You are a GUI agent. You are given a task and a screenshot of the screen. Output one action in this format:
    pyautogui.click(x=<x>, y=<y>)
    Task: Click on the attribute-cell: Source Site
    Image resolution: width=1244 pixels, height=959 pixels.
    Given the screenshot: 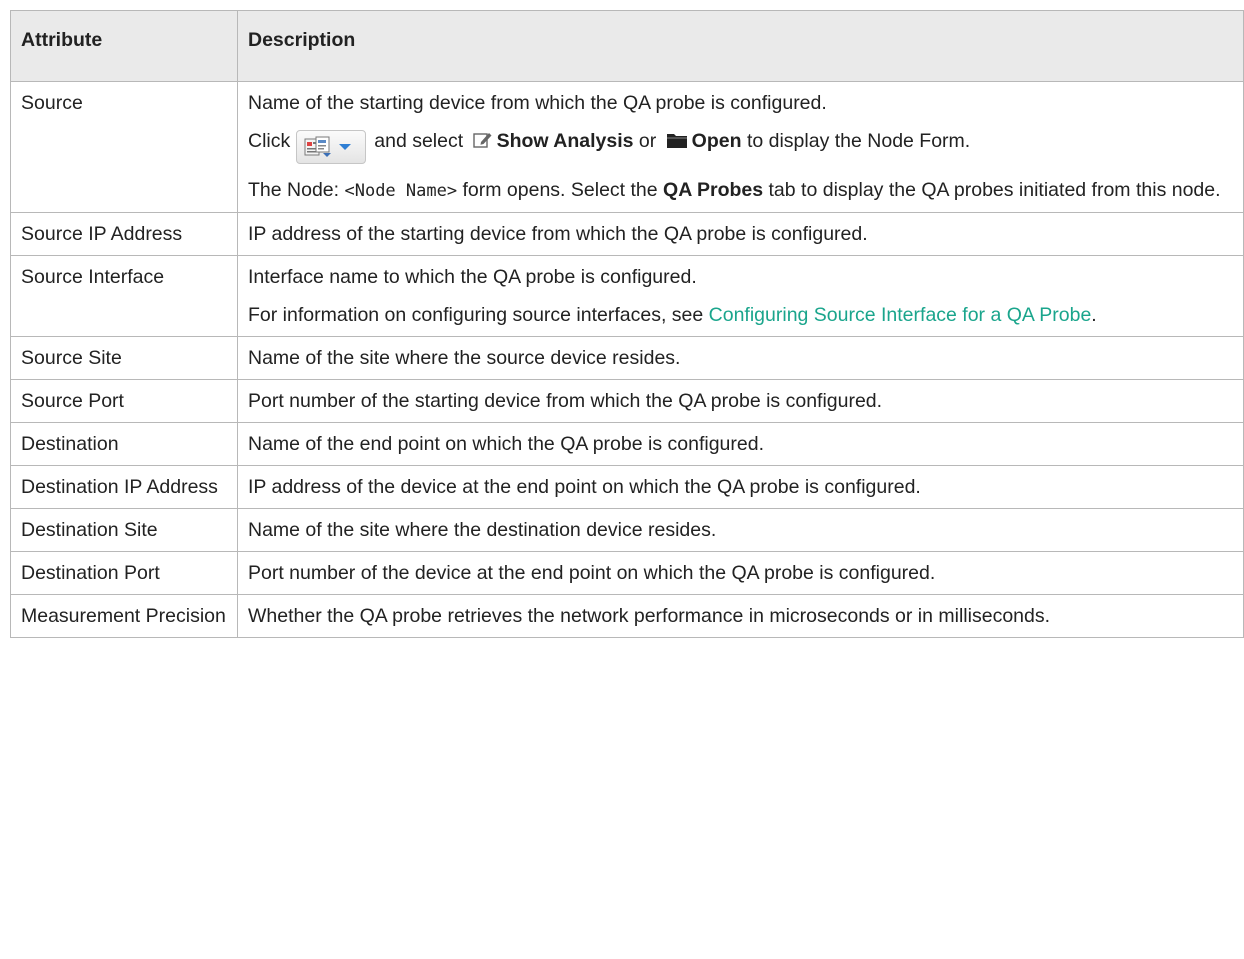 What is the action you would take?
    pyautogui.click(x=124, y=358)
    